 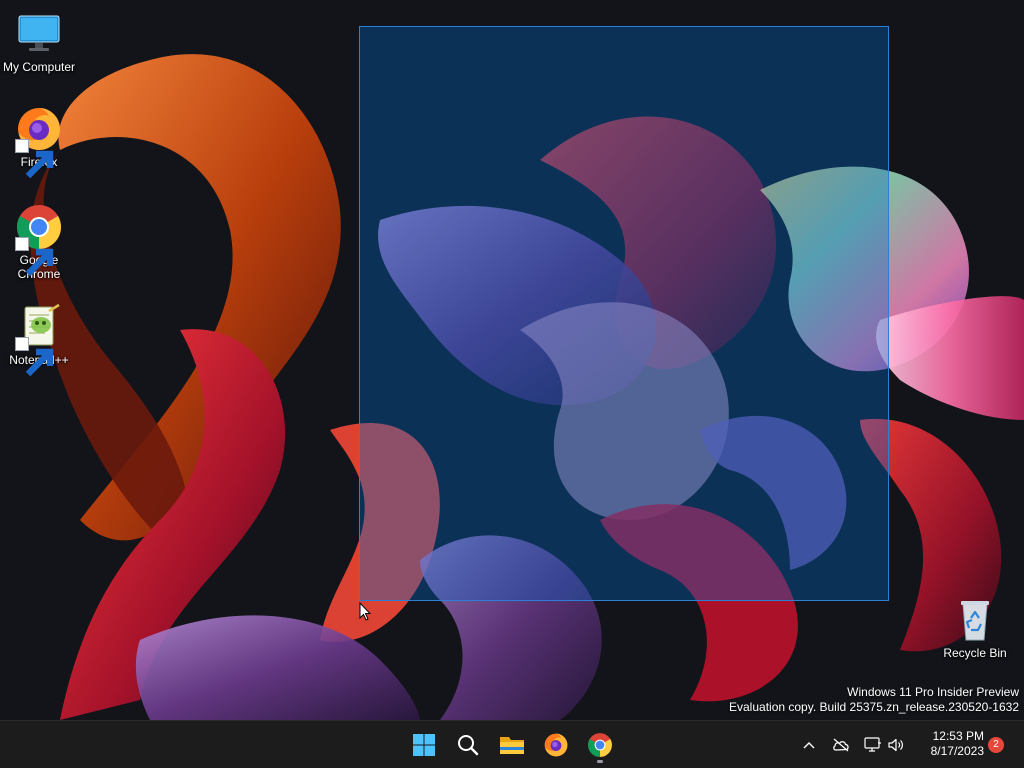 I want to click on firefox-taskbar-button, so click(x=556, y=745).